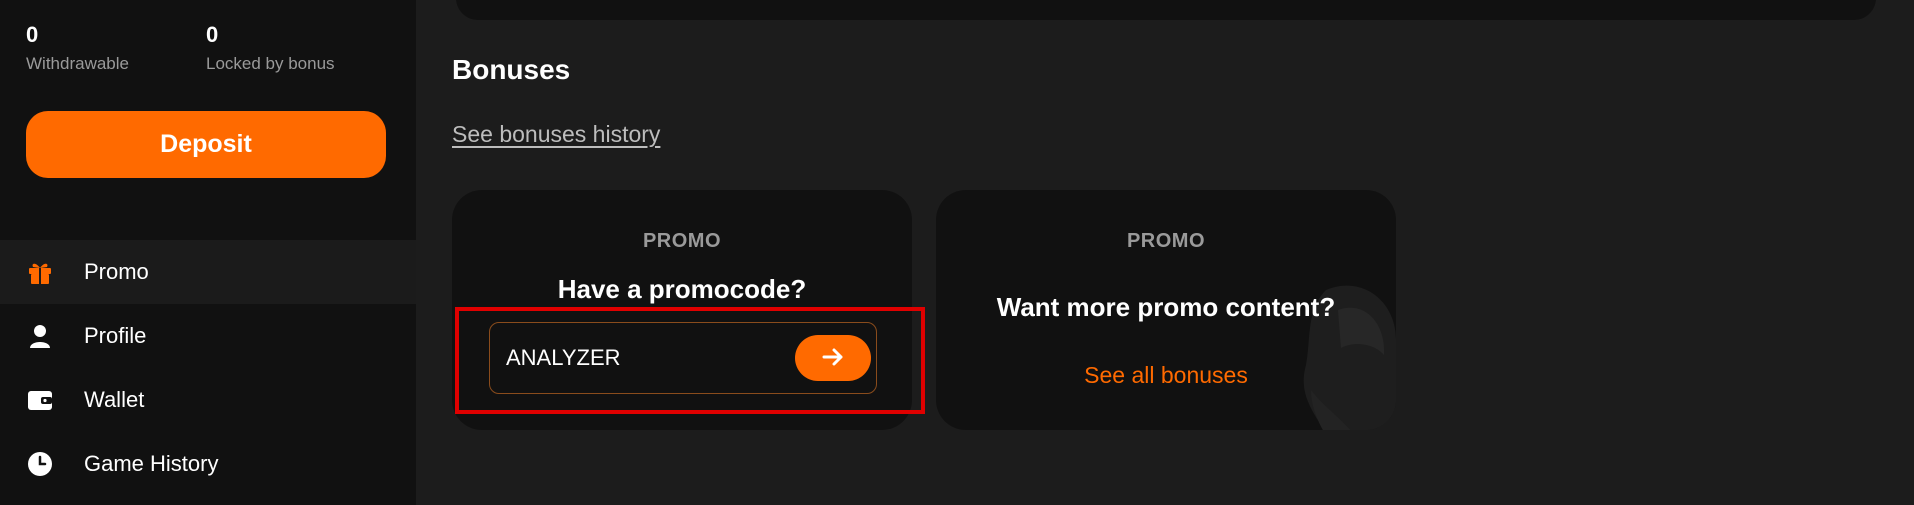 The height and width of the screenshot is (505, 1914). Describe the element at coordinates (682, 310) in the screenshot. I see `promocode-card: PROMO Have a promocode?` at that location.